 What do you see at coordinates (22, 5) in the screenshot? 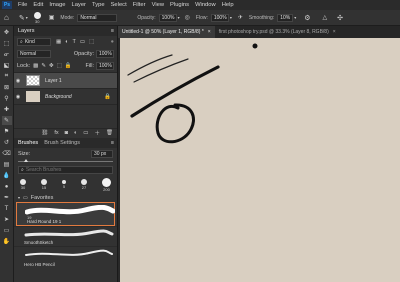
I see `menu-file: File` at bounding box center [22, 5].